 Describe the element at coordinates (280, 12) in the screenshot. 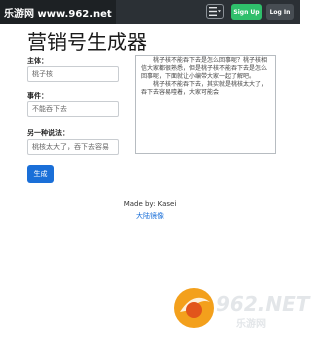

I see `log-in-button: Log In` at that location.